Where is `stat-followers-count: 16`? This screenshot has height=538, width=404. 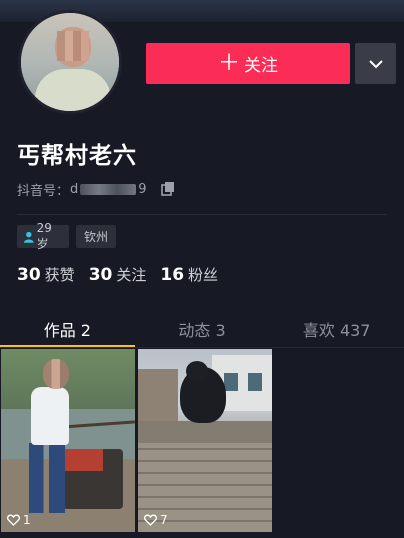 stat-followers-count: 16 is located at coordinates (172, 275).